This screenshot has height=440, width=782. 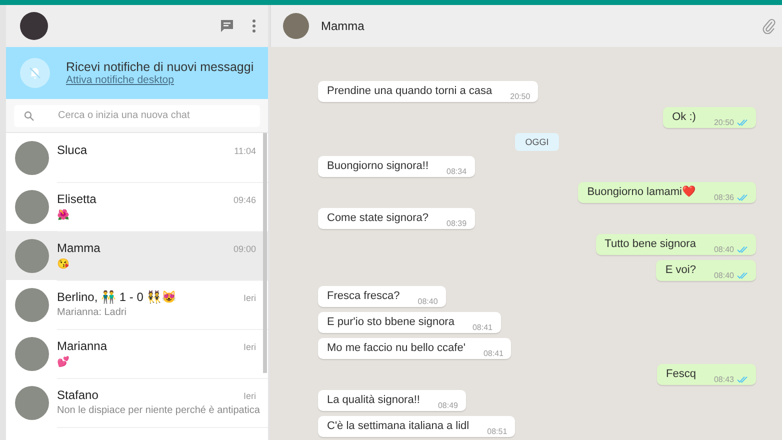 I want to click on message-text: Buongiorno lamami❤, so click(x=641, y=192).